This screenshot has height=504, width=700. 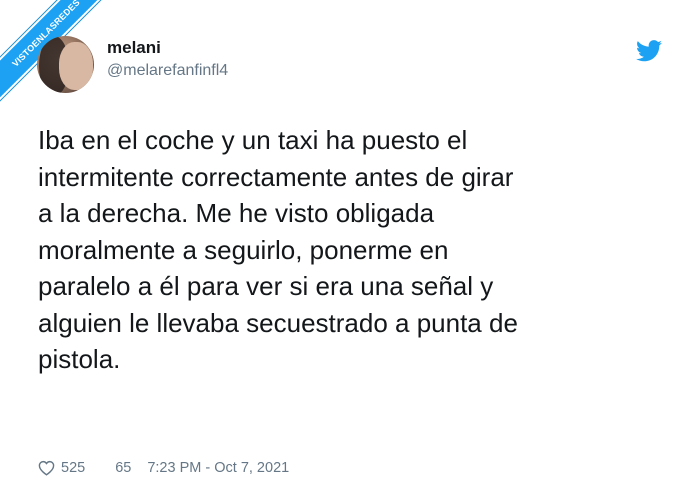 What do you see at coordinates (123, 468) in the screenshot?
I see `reply-count: 65` at bounding box center [123, 468].